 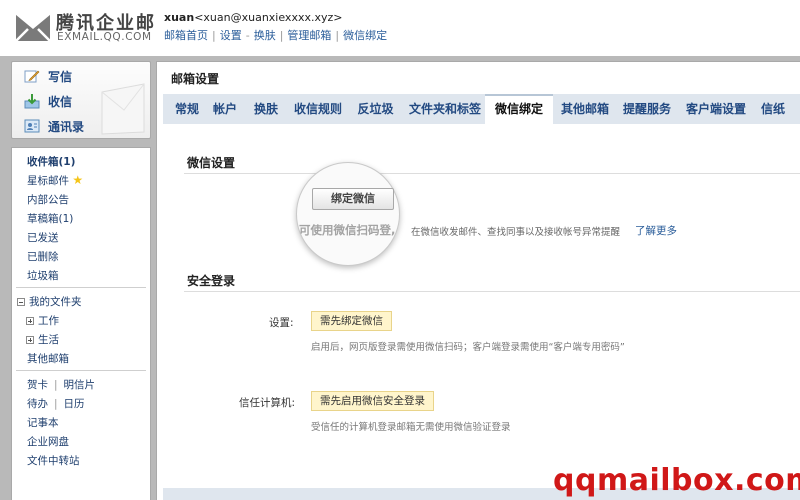 I want to click on quick-actions-panel: 写信 收信 通讯录, so click(x=81, y=100).